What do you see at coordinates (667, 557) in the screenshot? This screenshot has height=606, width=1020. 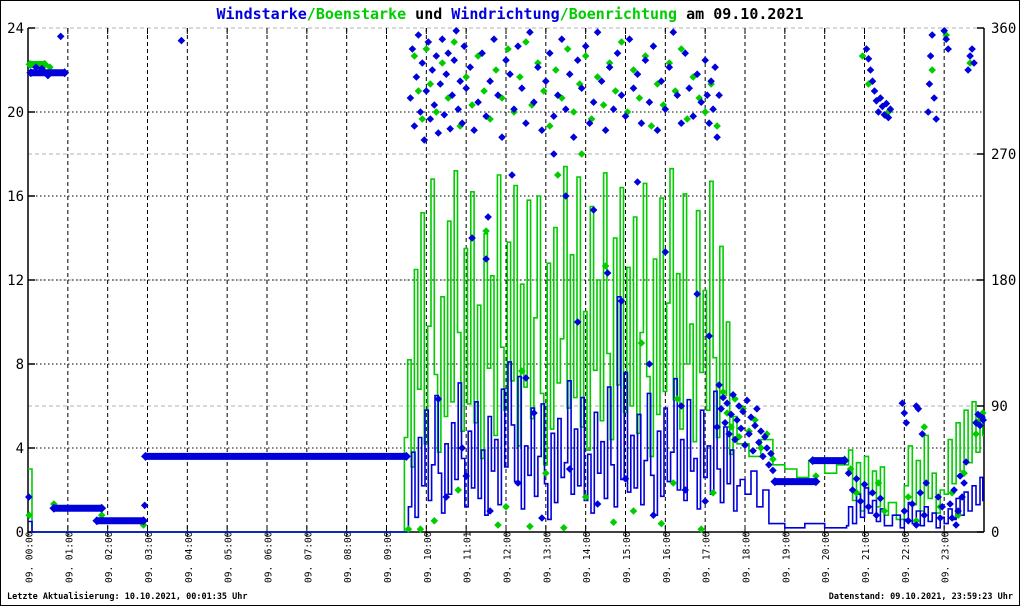 I see `x-tick-label-16: 09. 16:00` at bounding box center [667, 557].